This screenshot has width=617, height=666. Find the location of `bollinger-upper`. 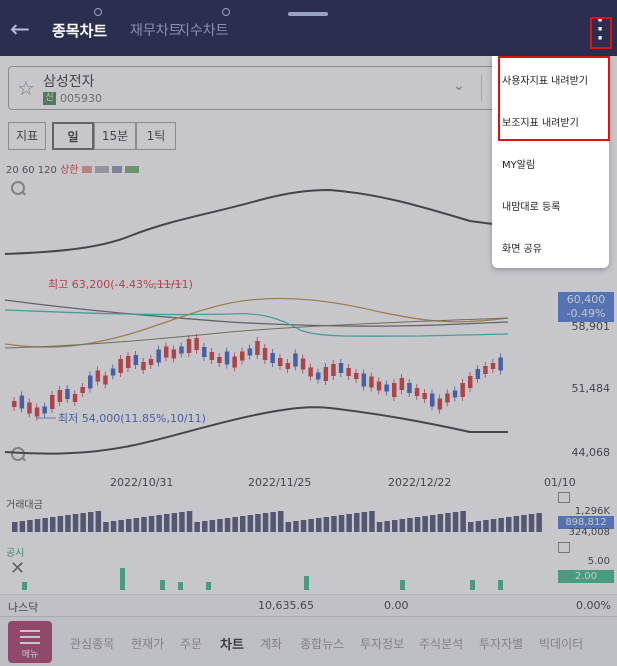

bollinger-upper is located at coordinates (256, 221).